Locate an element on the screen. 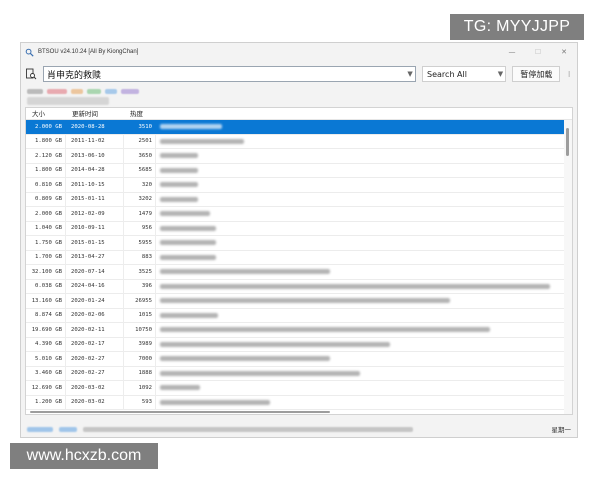 The image size is (600, 480). vertical-scrollbar is located at coordinates (568, 267).